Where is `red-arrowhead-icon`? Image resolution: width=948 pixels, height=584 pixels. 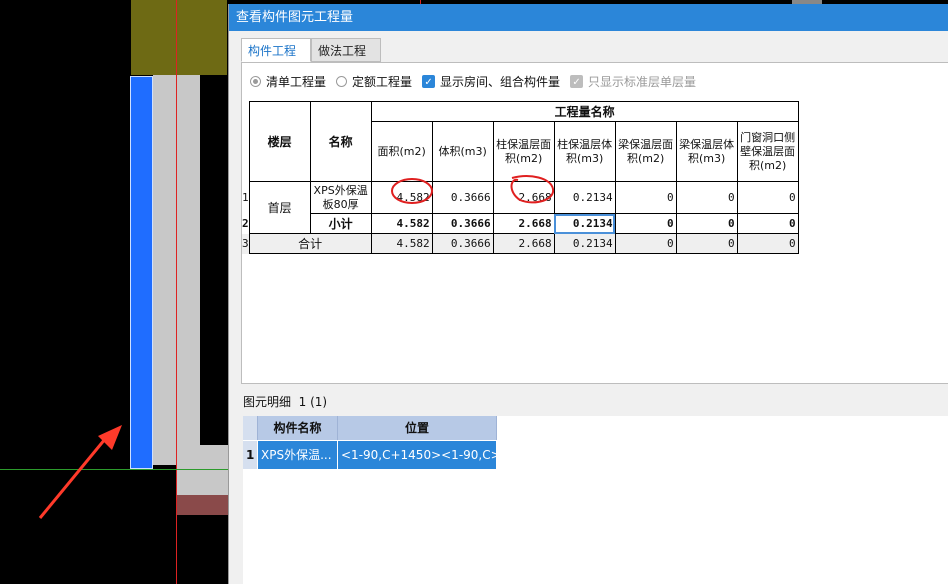 red-arrowhead-icon is located at coordinates (110, 437).